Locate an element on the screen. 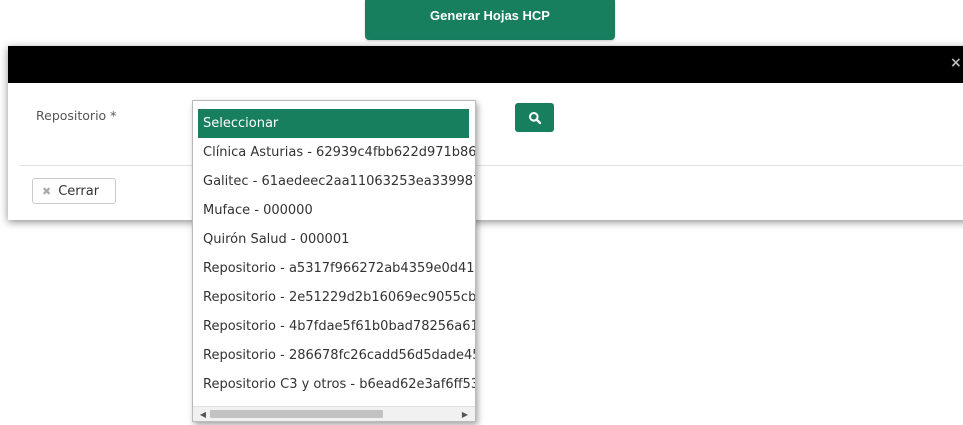  generar-hojas-hcp-button: Generar Hojas HCP is located at coordinates (490, 20).